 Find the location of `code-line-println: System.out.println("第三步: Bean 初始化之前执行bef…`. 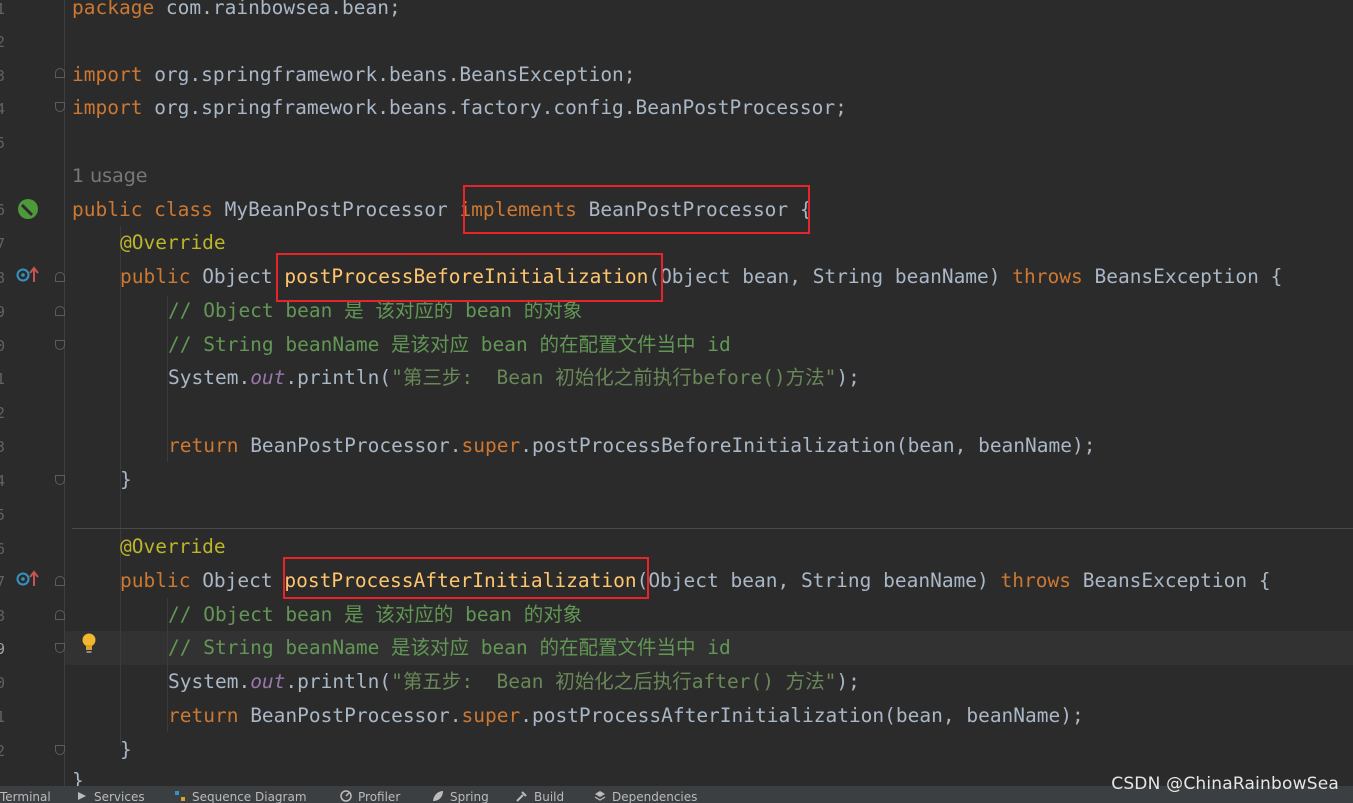

code-line-println: System.out.println("第三步: Bean 初始化之前执行bef… is located at coordinates (514, 377).